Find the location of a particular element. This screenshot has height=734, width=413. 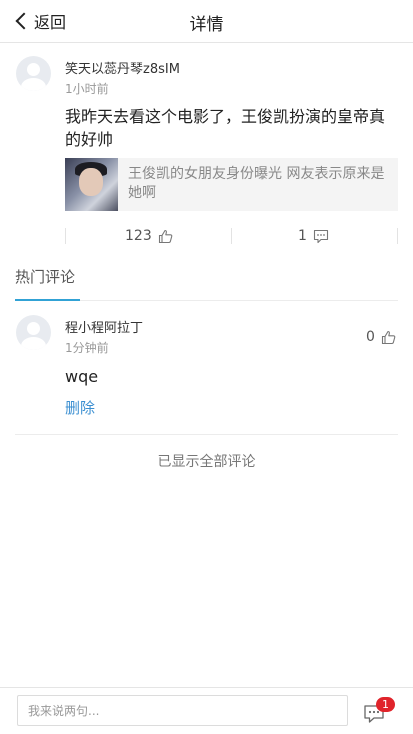

comment-author-name: 程小程阿拉丁 is located at coordinates (104, 326).